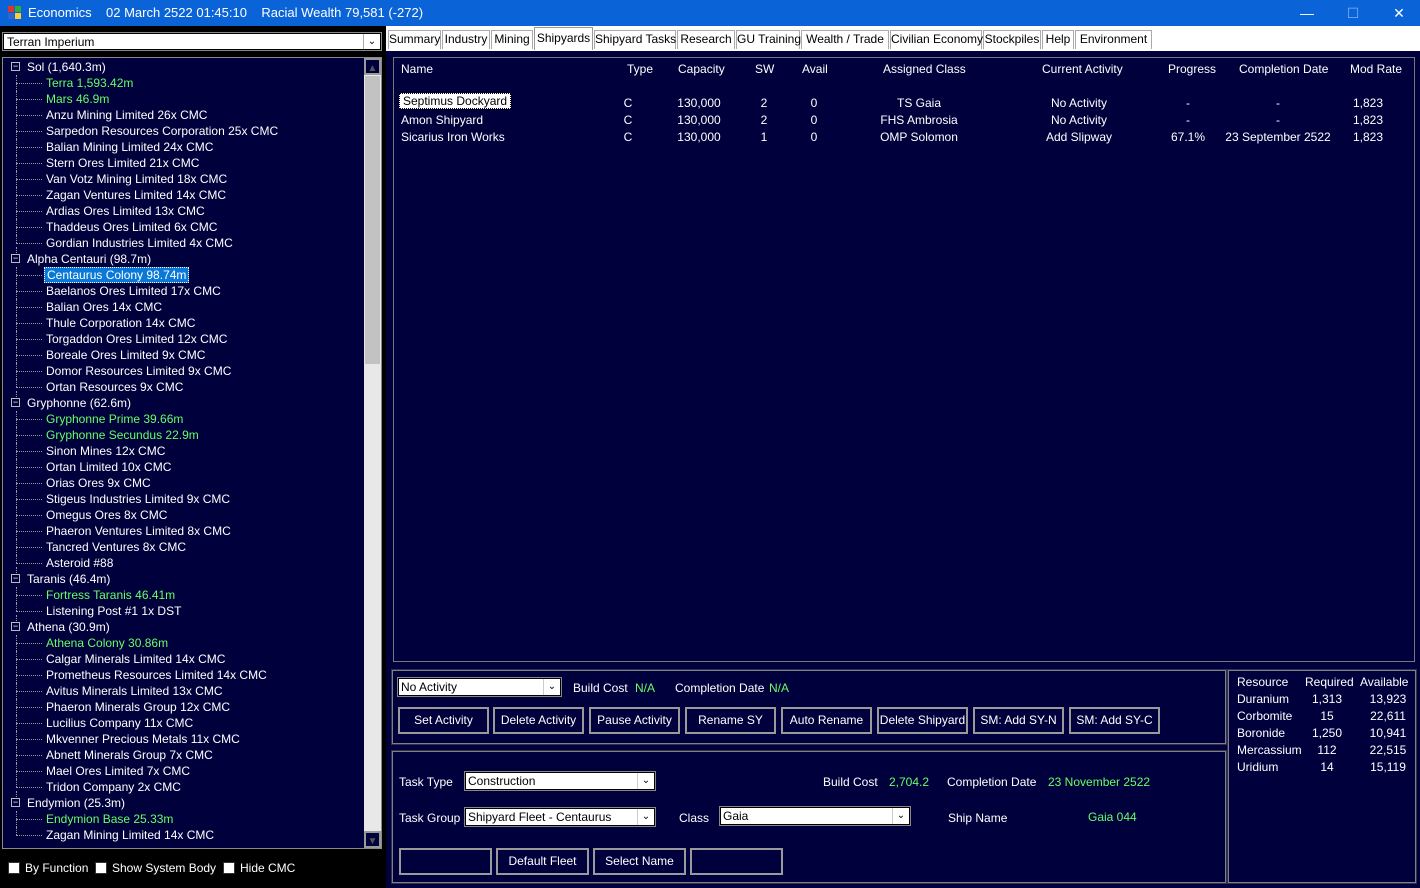 The width and height of the screenshot is (1420, 888). What do you see at coordinates (135, 659) in the screenshot?
I see `tree-item: Calgar Minerals Limited 14x CMC` at bounding box center [135, 659].